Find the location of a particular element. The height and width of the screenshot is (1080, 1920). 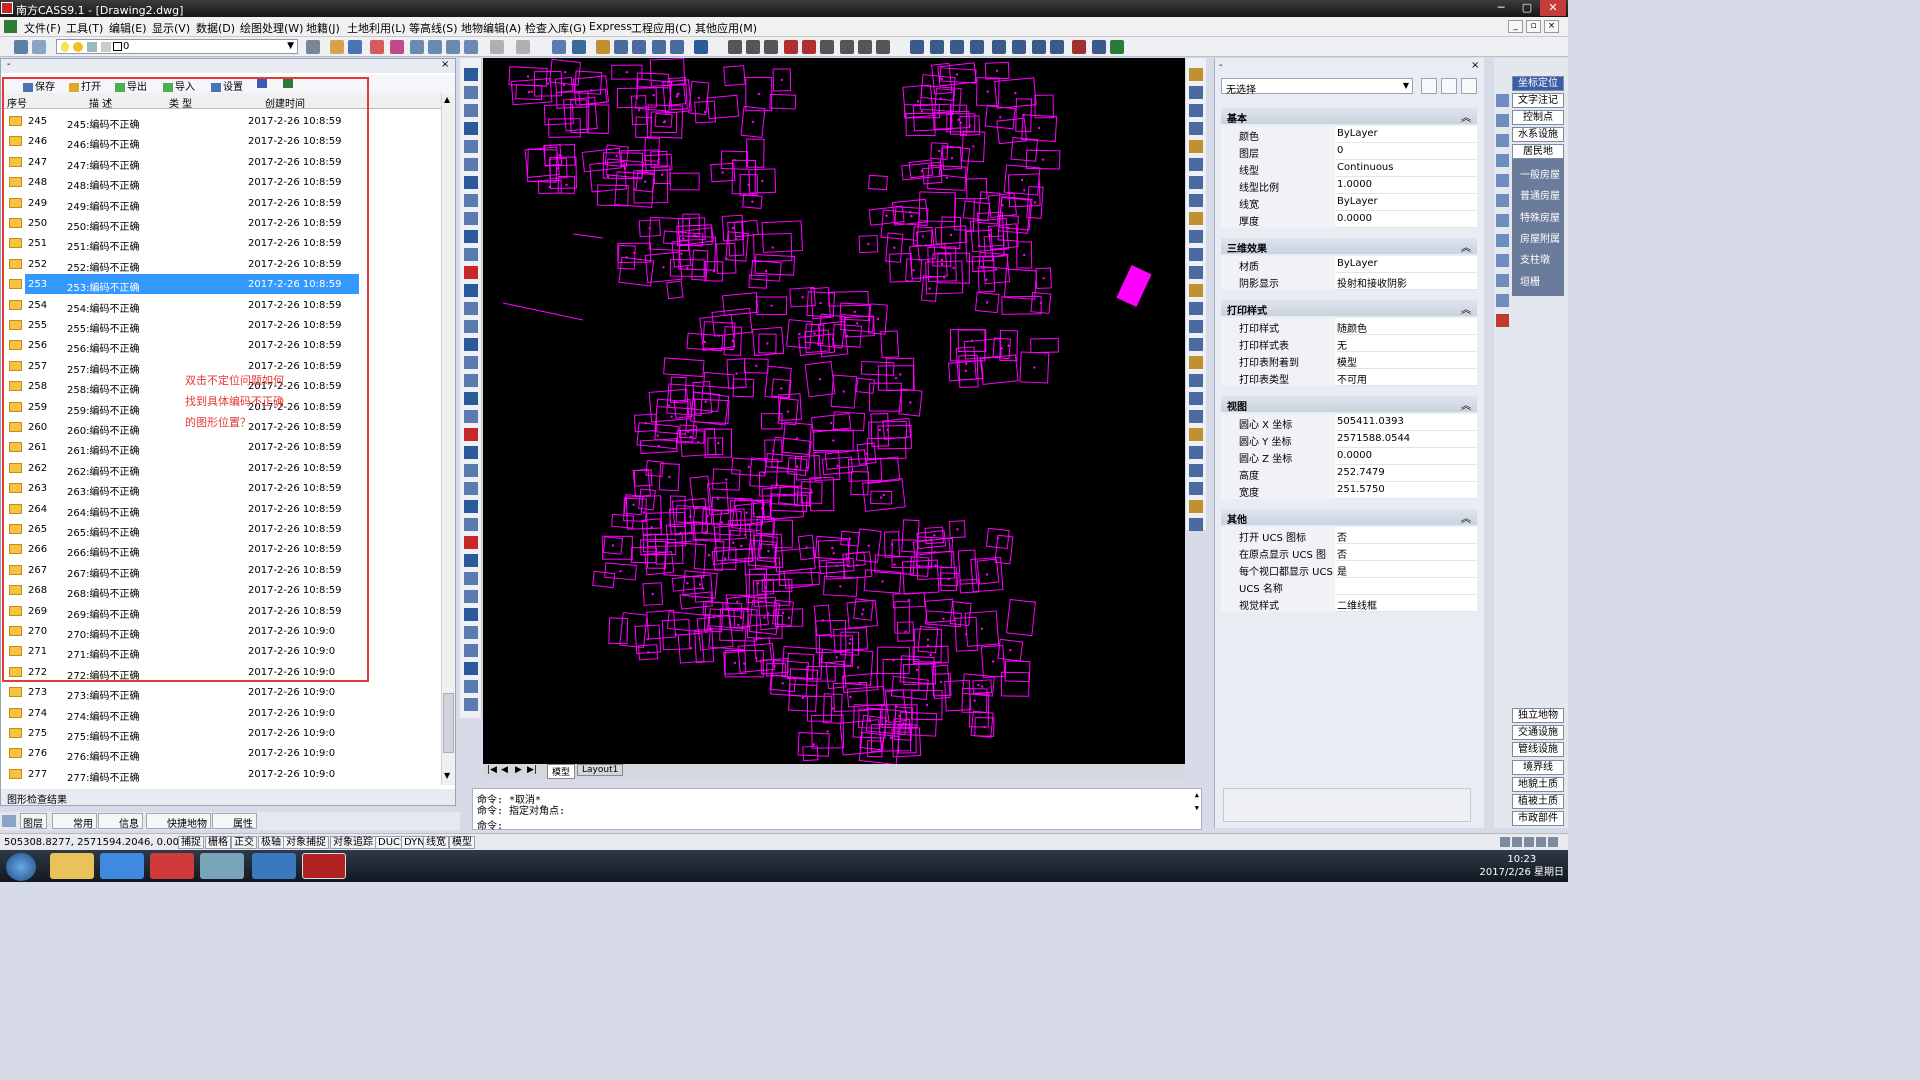

trim-icon is located at coordinates (659, 47).